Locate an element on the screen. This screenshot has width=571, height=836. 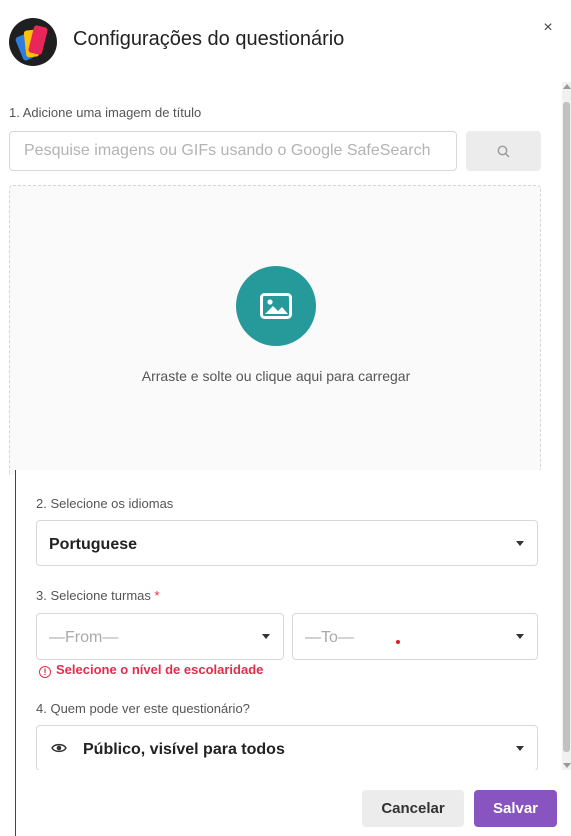
close-icon: × is located at coordinates (548, 28).